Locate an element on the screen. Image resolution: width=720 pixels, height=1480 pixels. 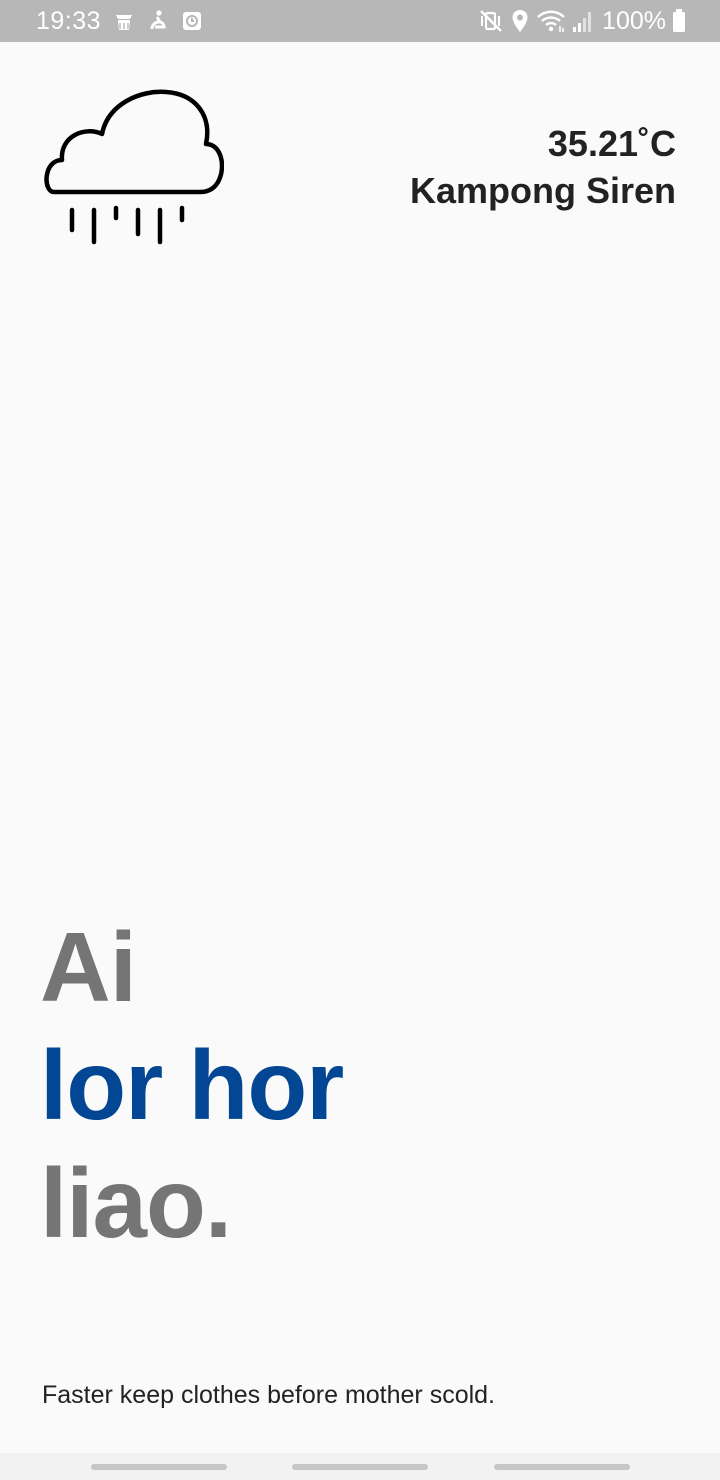
status-right-icons: 100% is located at coordinates (582, 21).